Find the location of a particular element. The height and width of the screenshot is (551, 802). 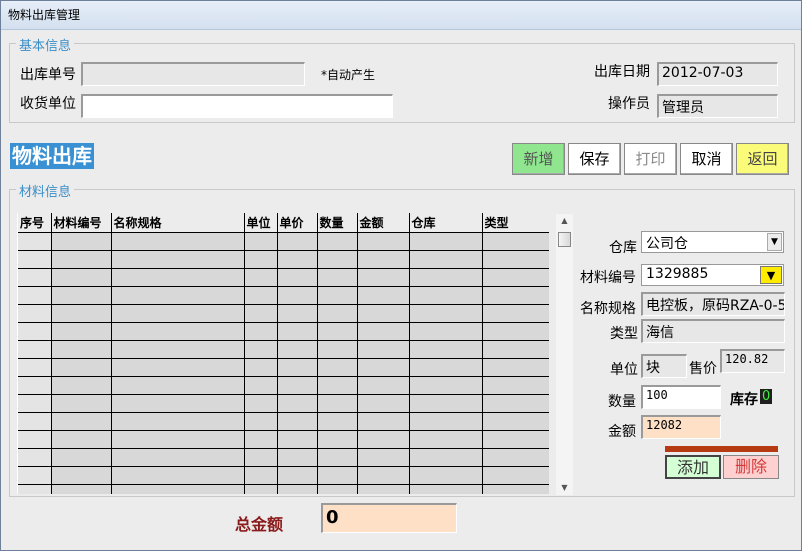

add-button: 添加 is located at coordinates (693, 467).